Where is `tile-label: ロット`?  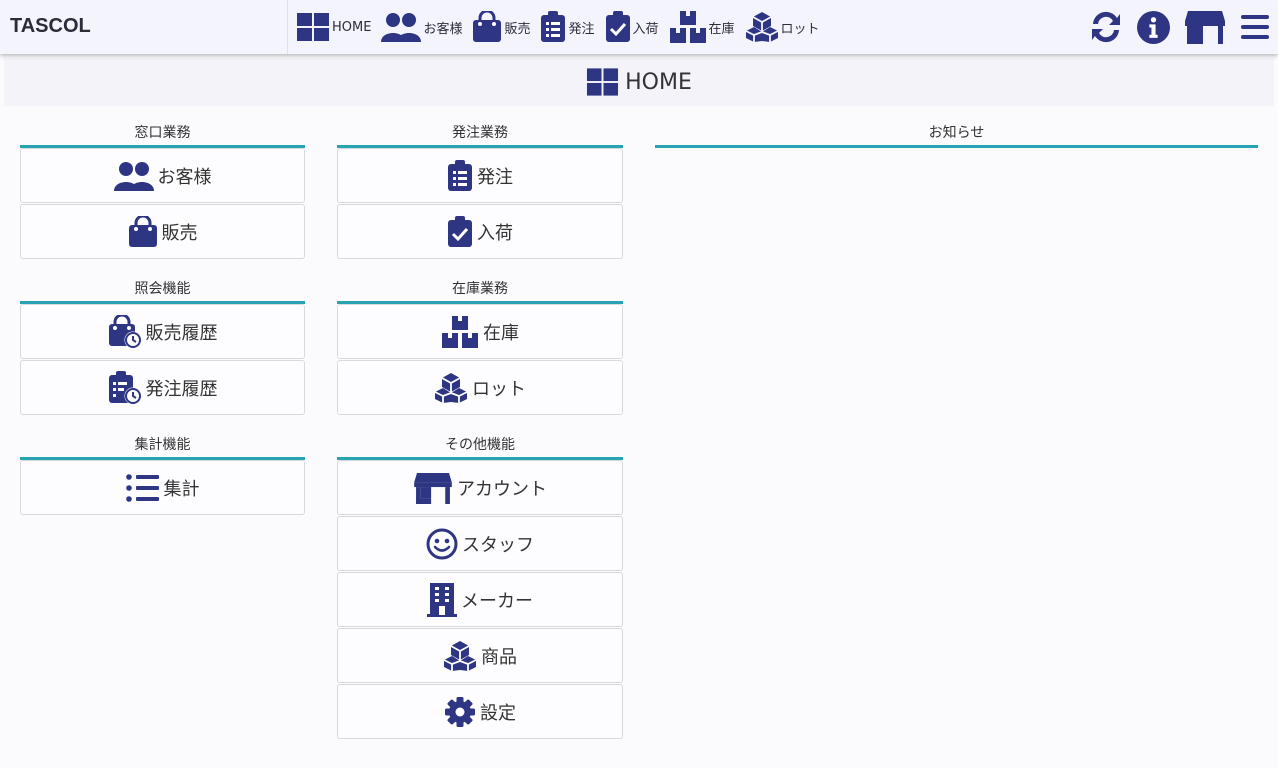
tile-label: ロット is located at coordinates (499, 389).